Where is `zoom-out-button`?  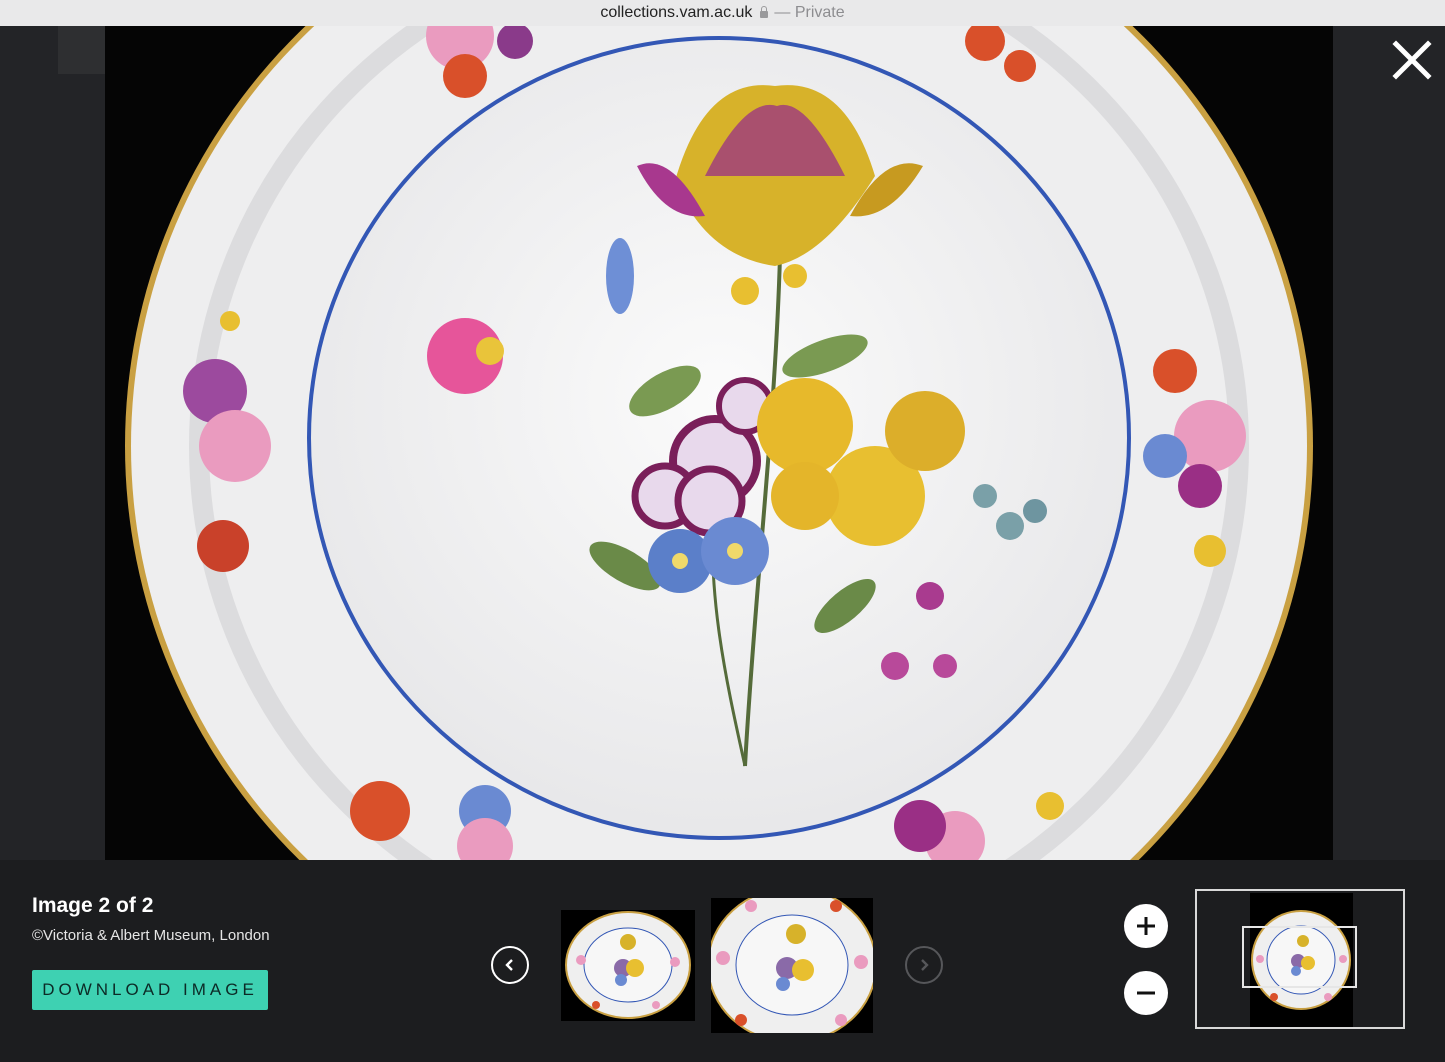 zoom-out-button is located at coordinates (1146, 993).